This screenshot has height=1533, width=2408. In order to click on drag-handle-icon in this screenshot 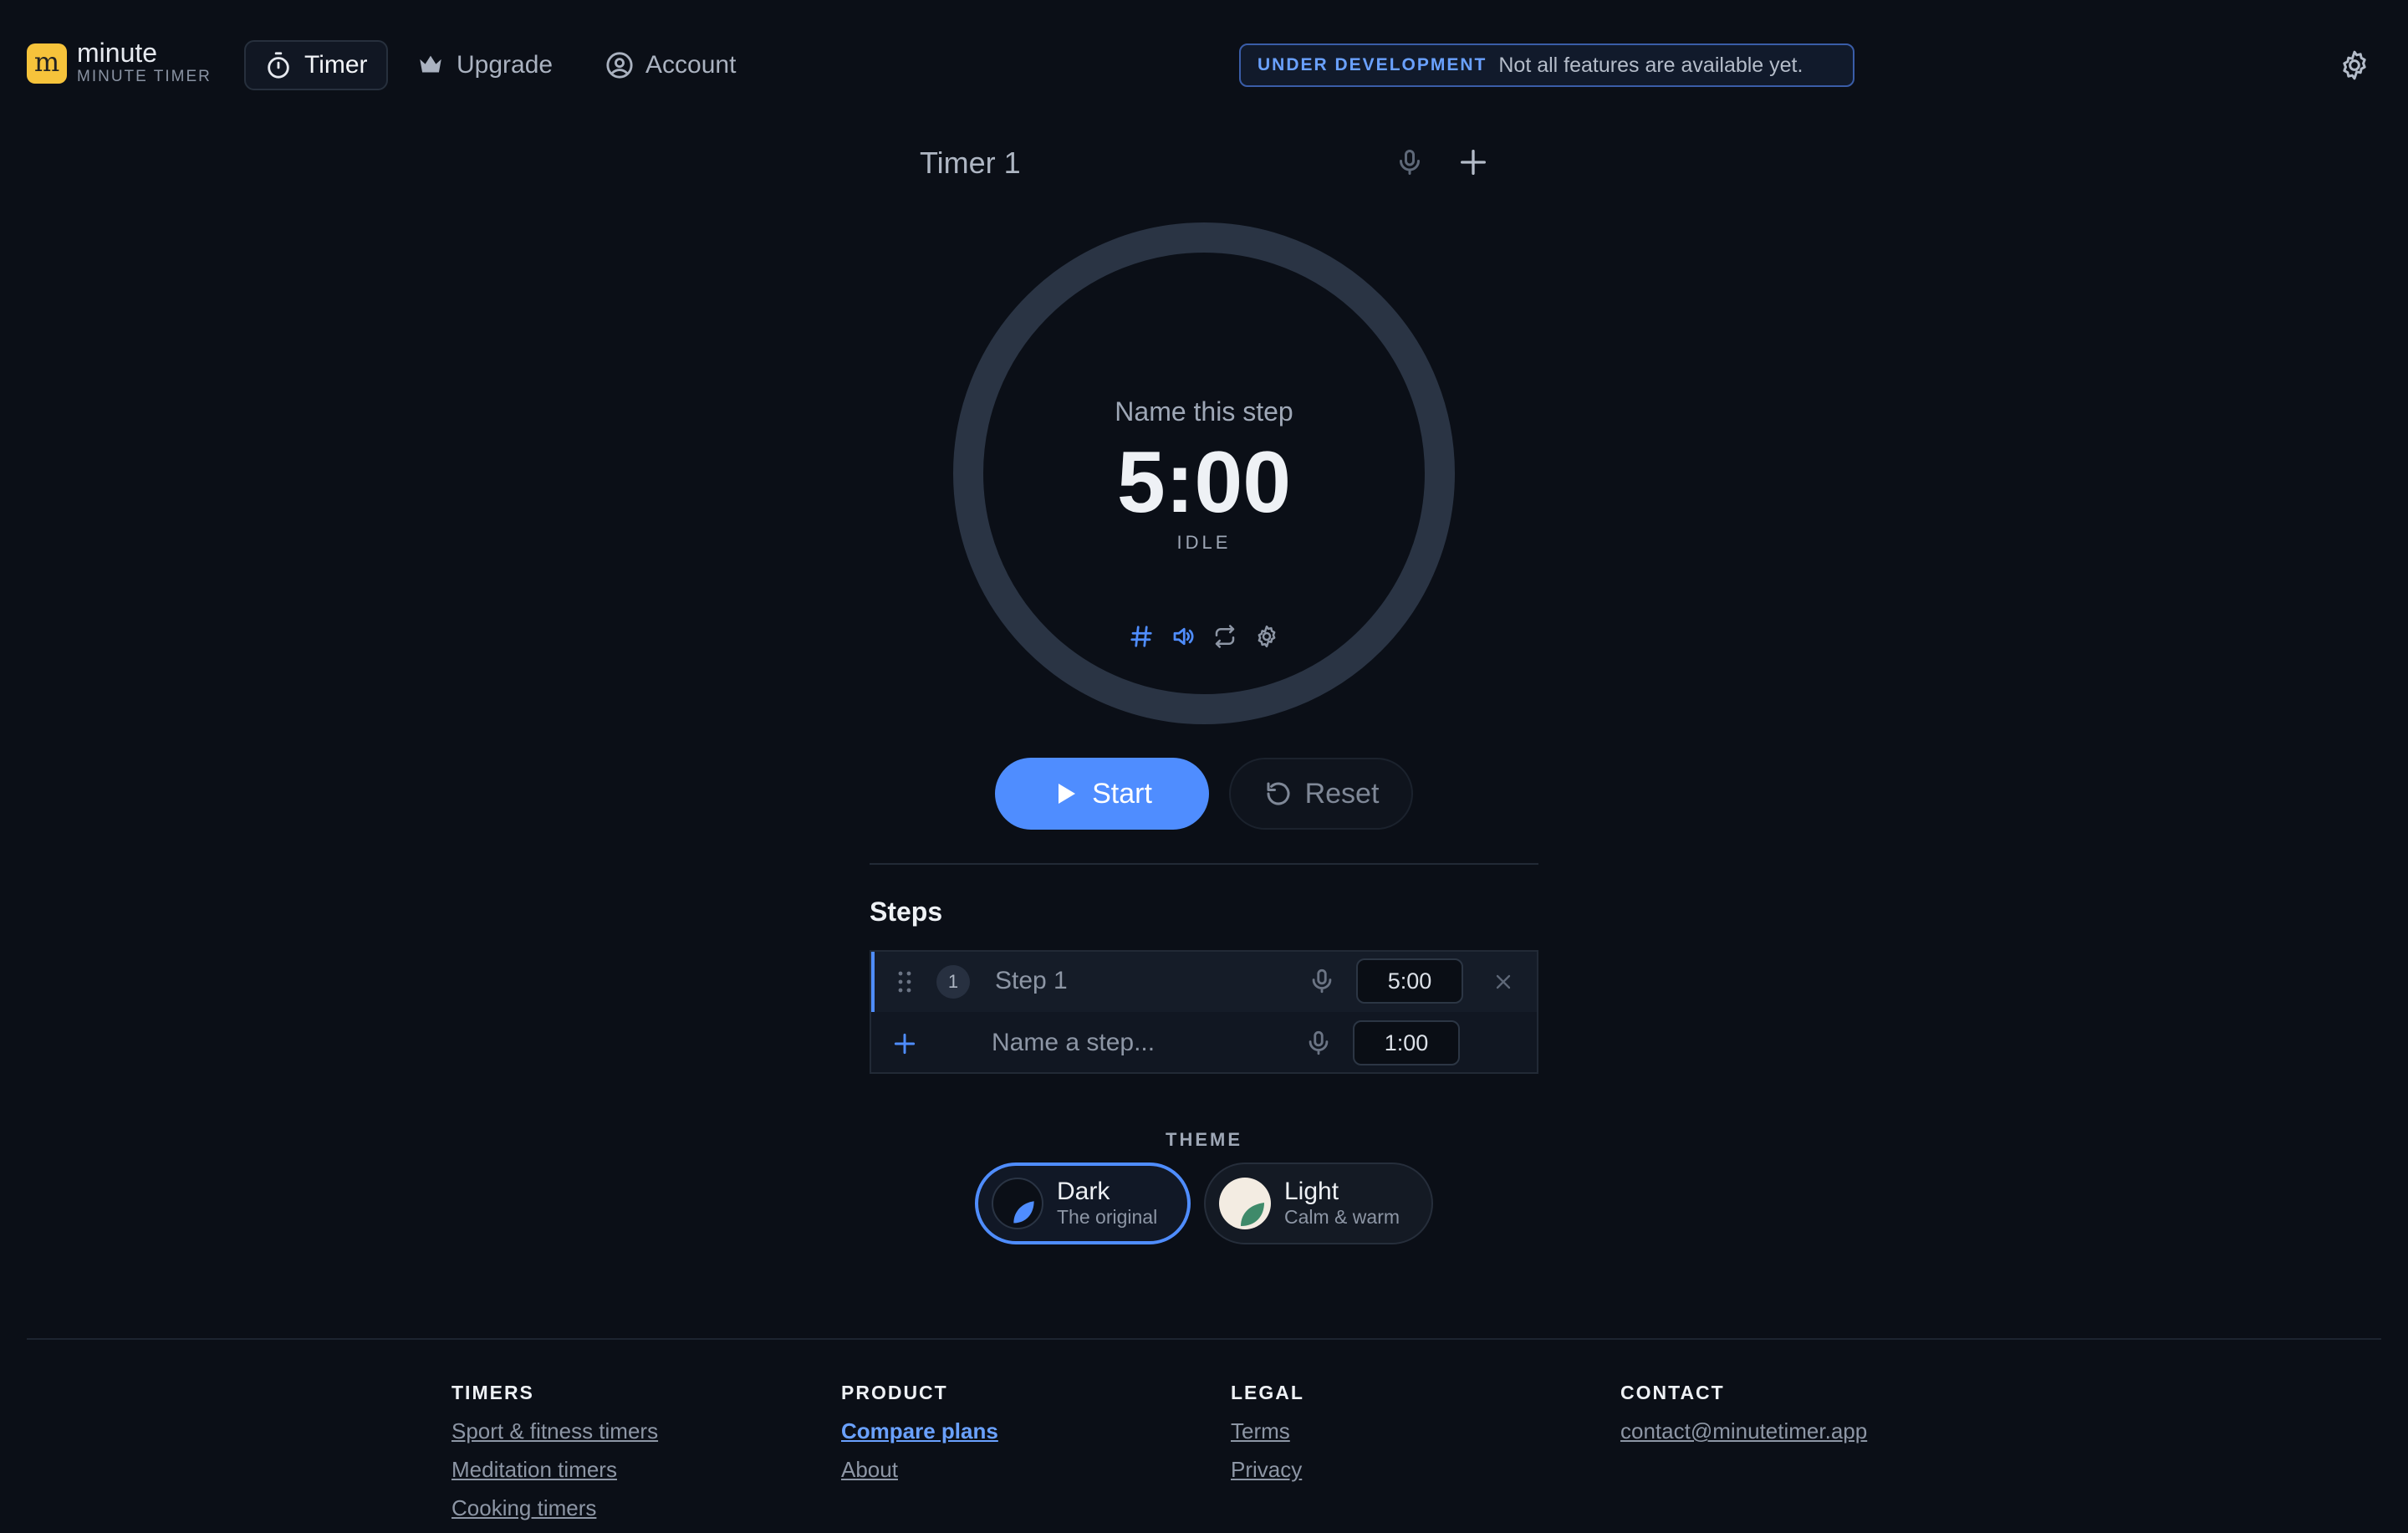, I will do `click(905, 982)`.